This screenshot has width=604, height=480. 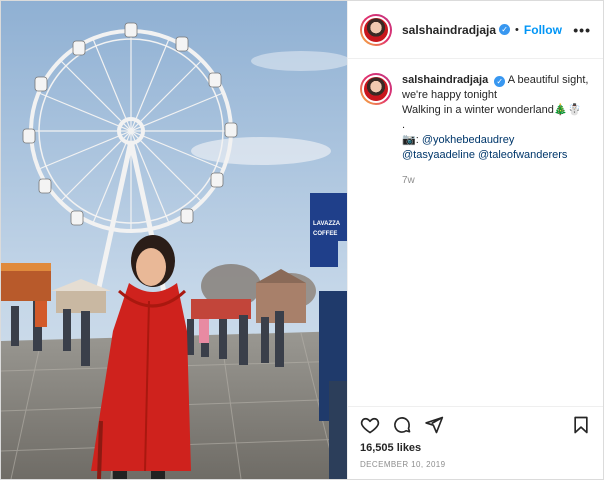 I want to click on caption-avatar-image, so click(x=376, y=89).